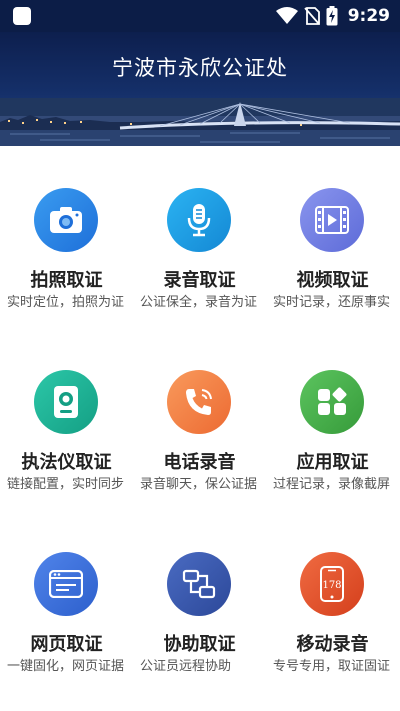 Image resolution: width=400 pixels, height=711 pixels. What do you see at coordinates (332, 666) in the screenshot?
I see `feature-description: 专号专用，取证固证` at bounding box center [332, 666].